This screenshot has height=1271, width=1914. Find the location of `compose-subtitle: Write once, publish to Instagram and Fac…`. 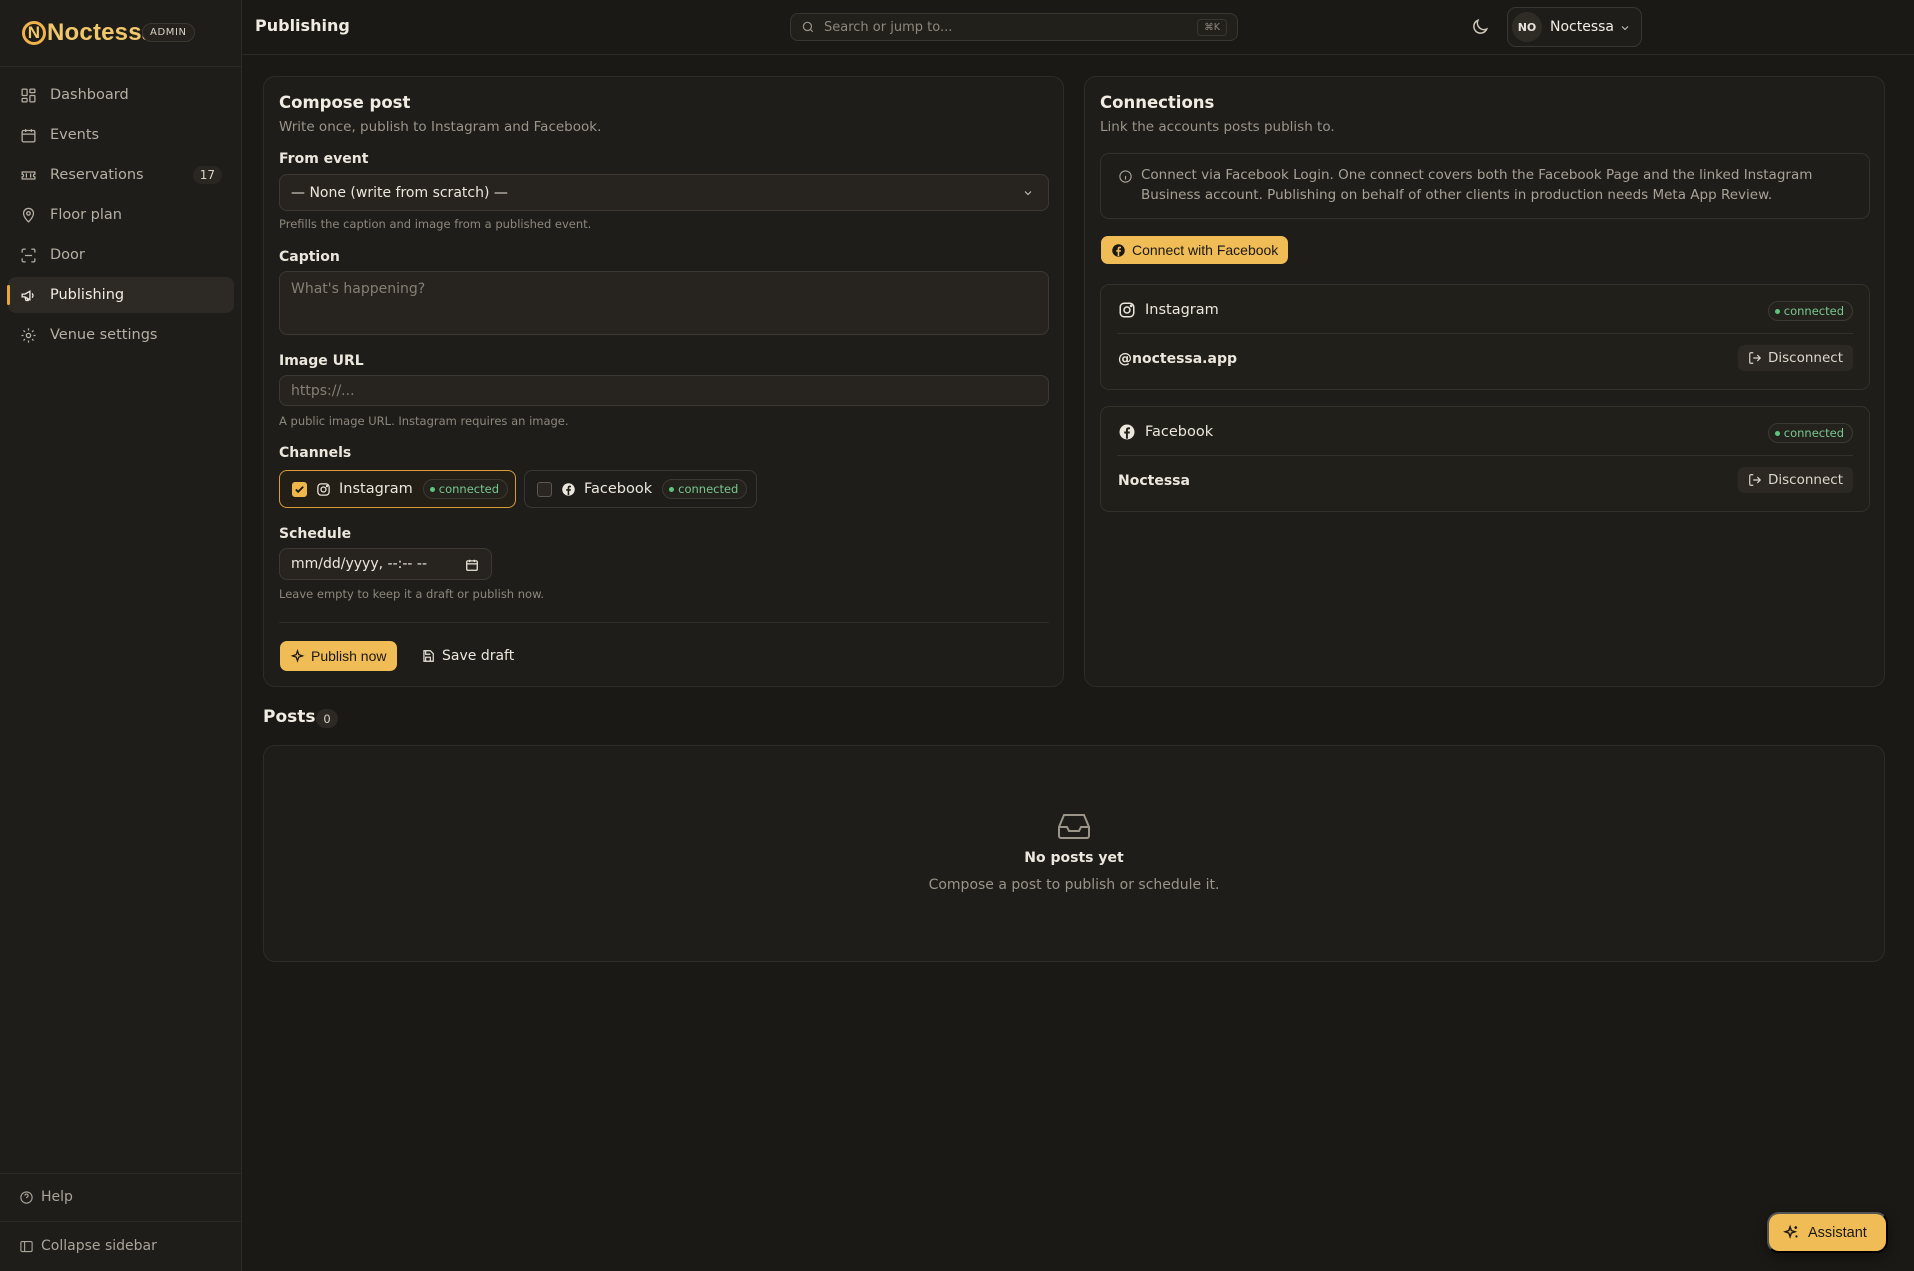

compose-subtitle: Write once, publish to Instagram and Fac… is located at coordinates (440, 127).